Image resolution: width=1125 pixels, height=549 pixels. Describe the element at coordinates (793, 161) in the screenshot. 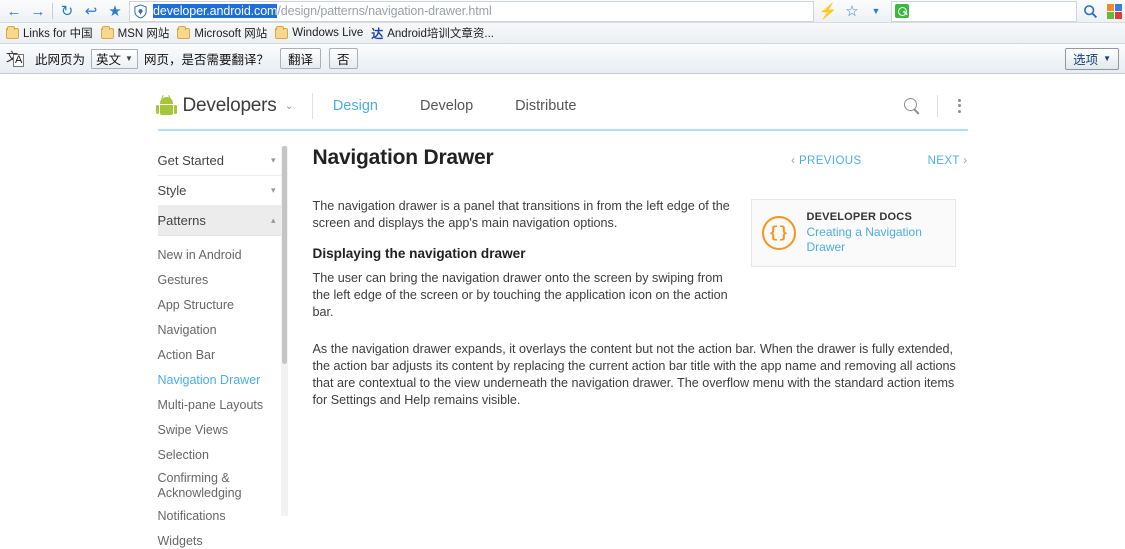

I see `chevron-left-icon: ‹` at that location.